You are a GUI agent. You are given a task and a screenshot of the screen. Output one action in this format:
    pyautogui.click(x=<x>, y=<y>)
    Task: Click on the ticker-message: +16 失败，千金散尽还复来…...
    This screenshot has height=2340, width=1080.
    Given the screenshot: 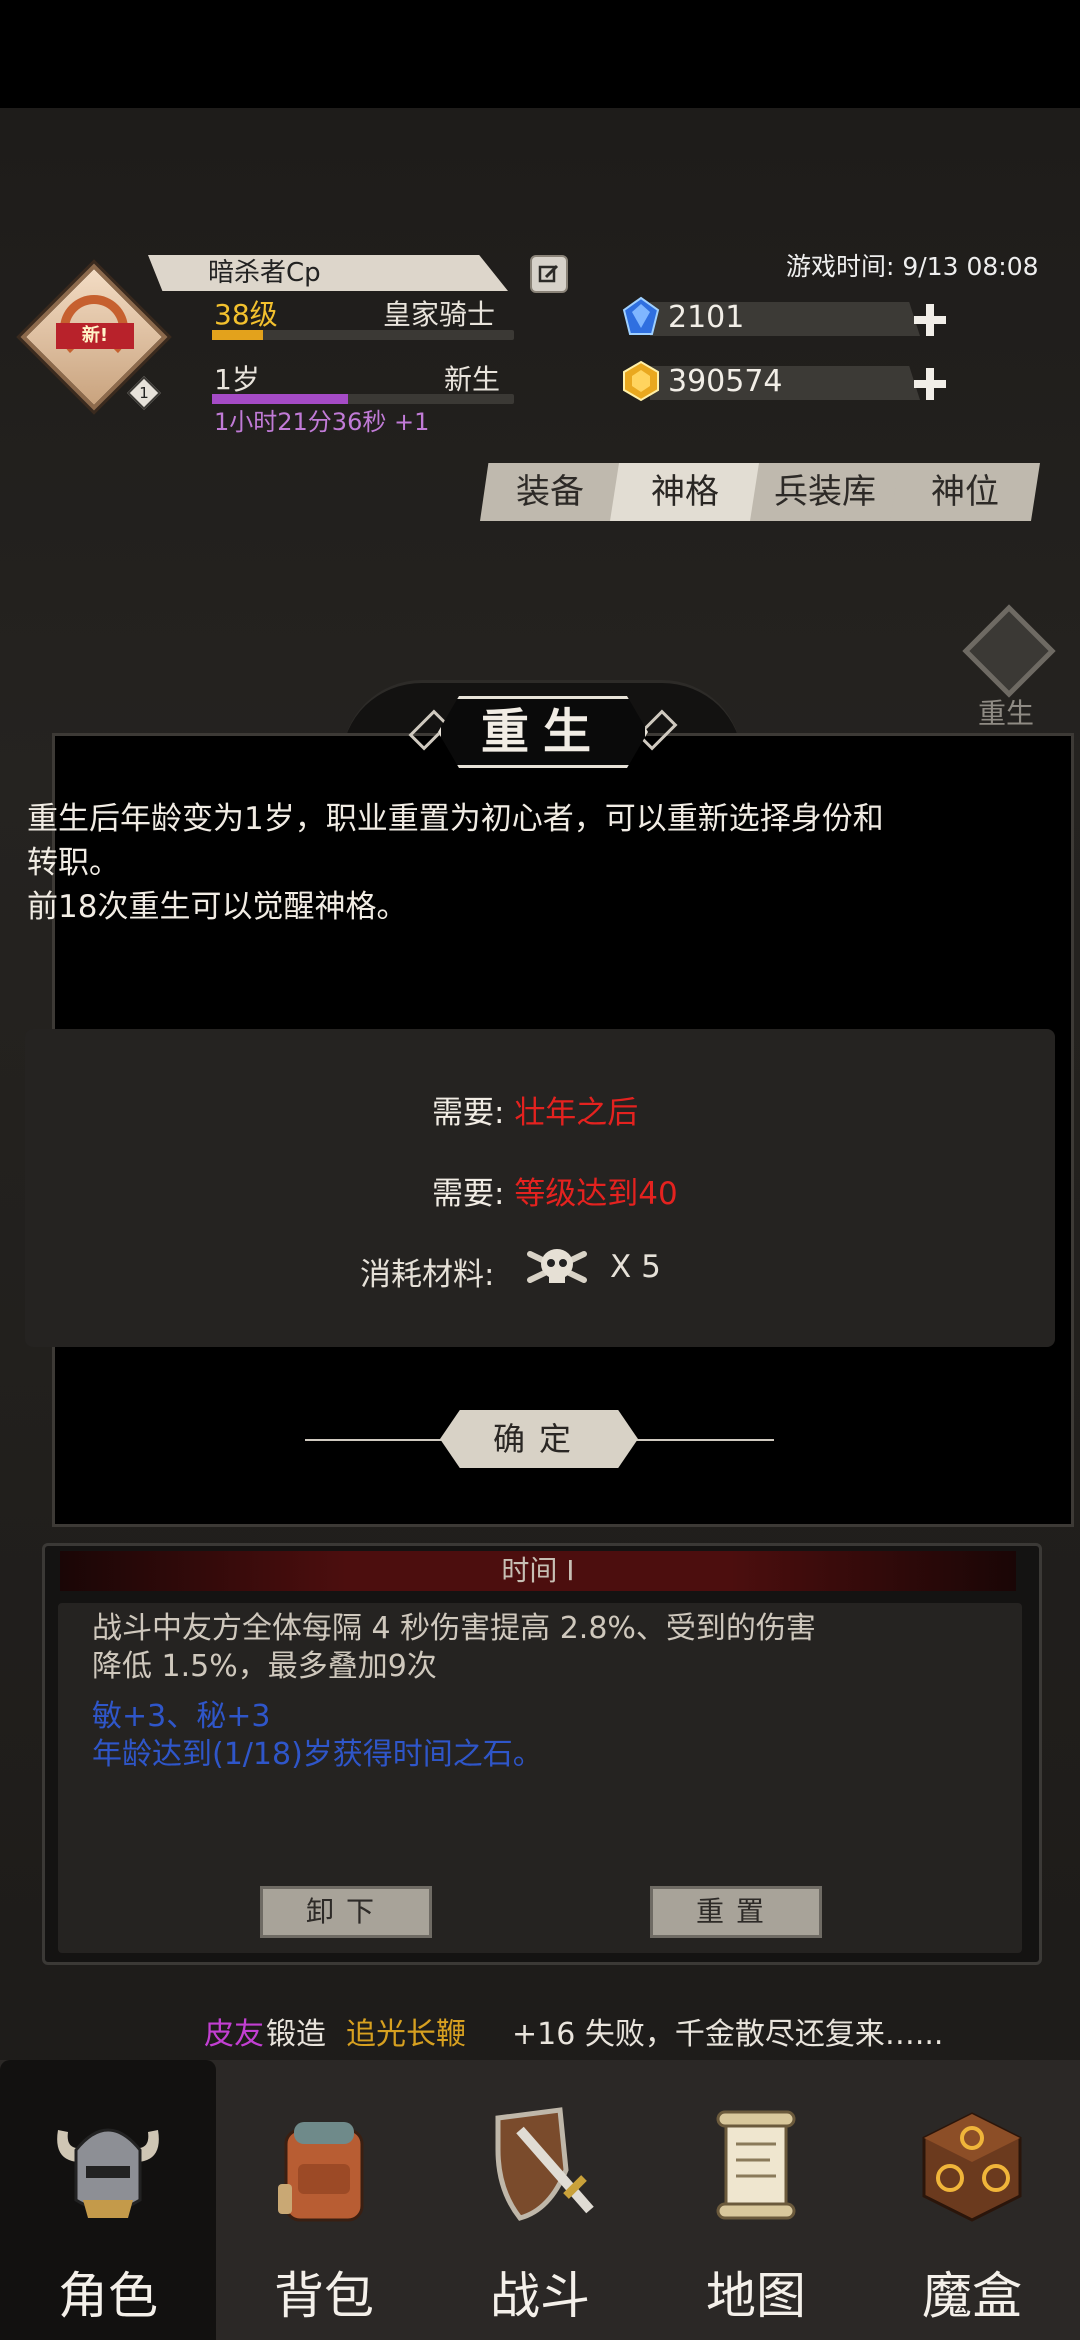 What is the action you would take?
    pyautogui.click(x=728, y=2034)
    